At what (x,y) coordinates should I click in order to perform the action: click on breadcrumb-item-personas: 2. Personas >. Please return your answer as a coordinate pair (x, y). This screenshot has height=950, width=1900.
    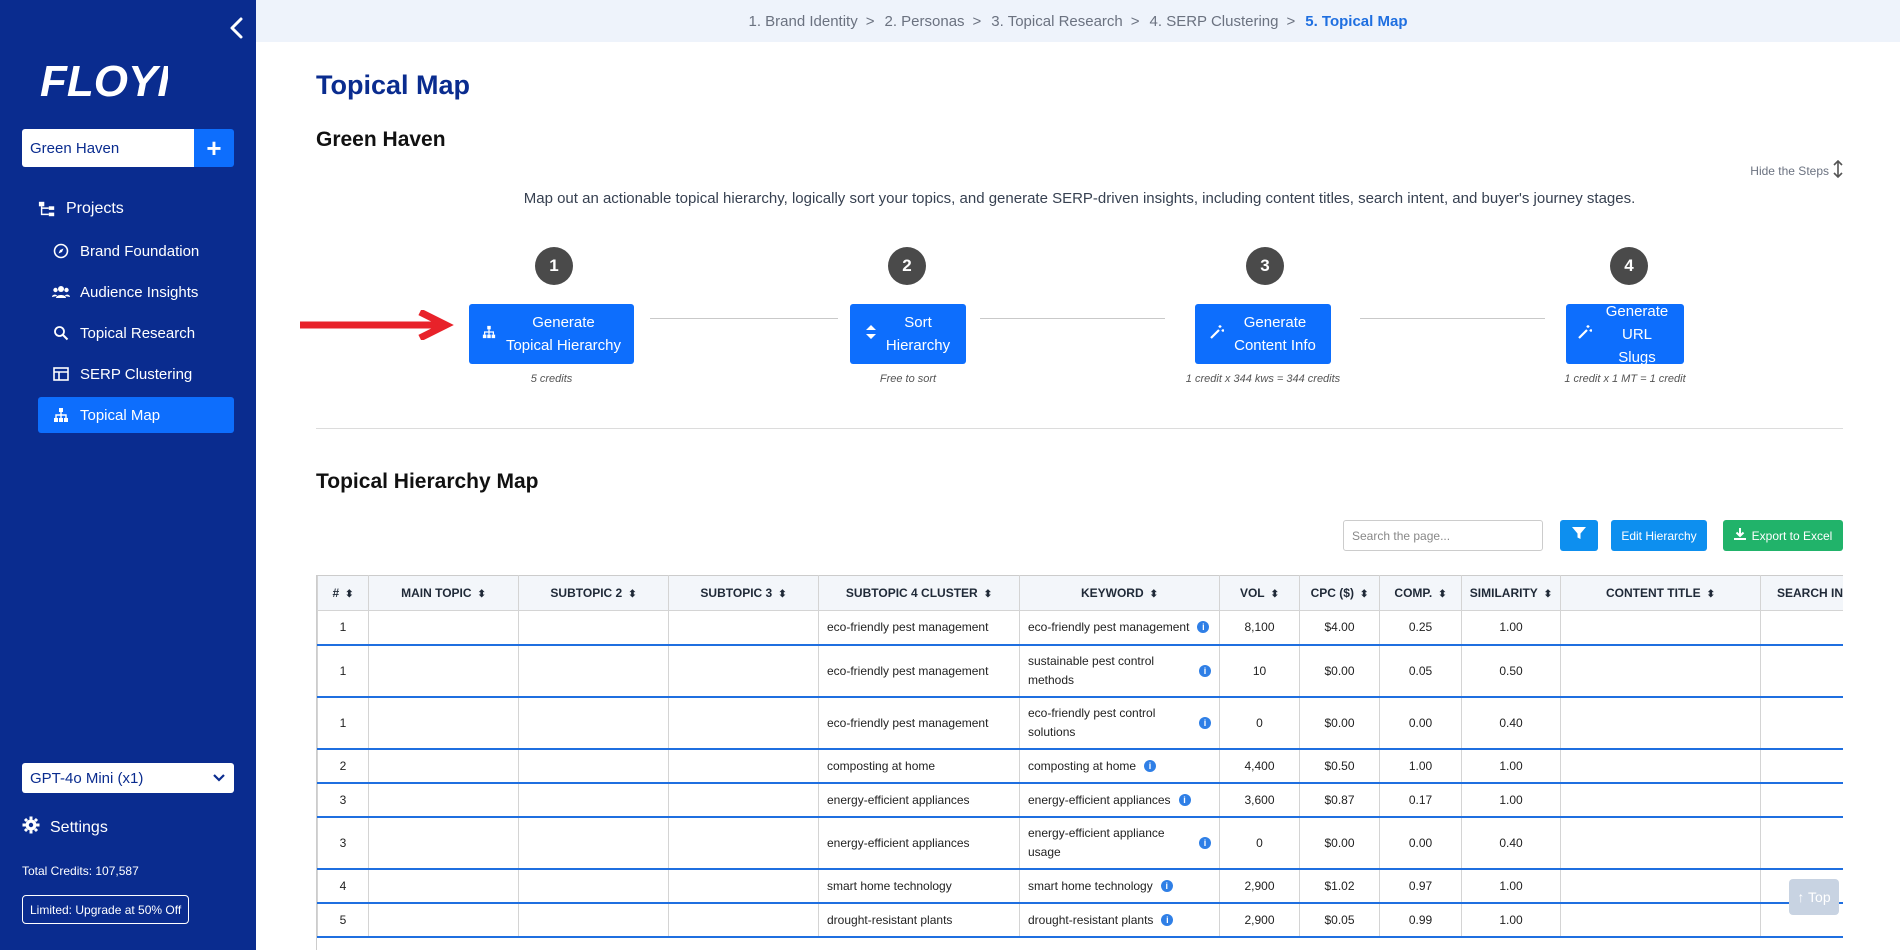
    Looking at the image, I should click on (937, 21).